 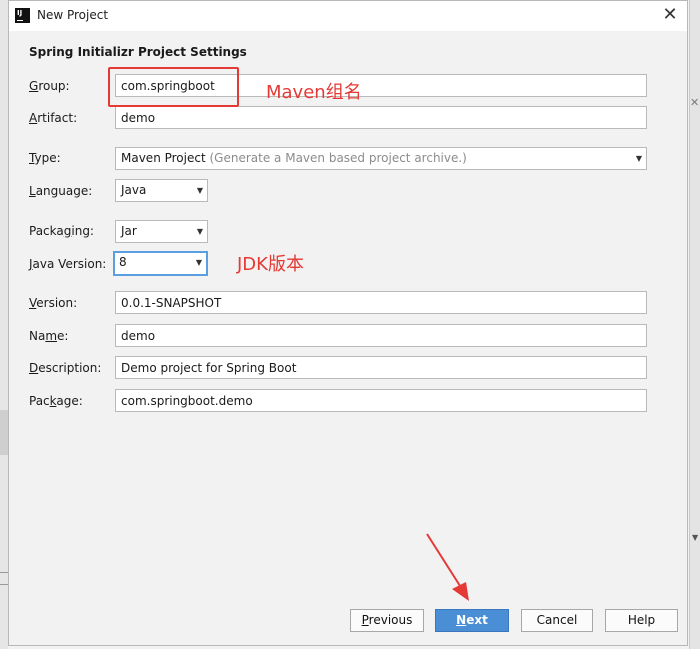 I want to click on background-close-icon: ✕, so click(x=695, y=102).